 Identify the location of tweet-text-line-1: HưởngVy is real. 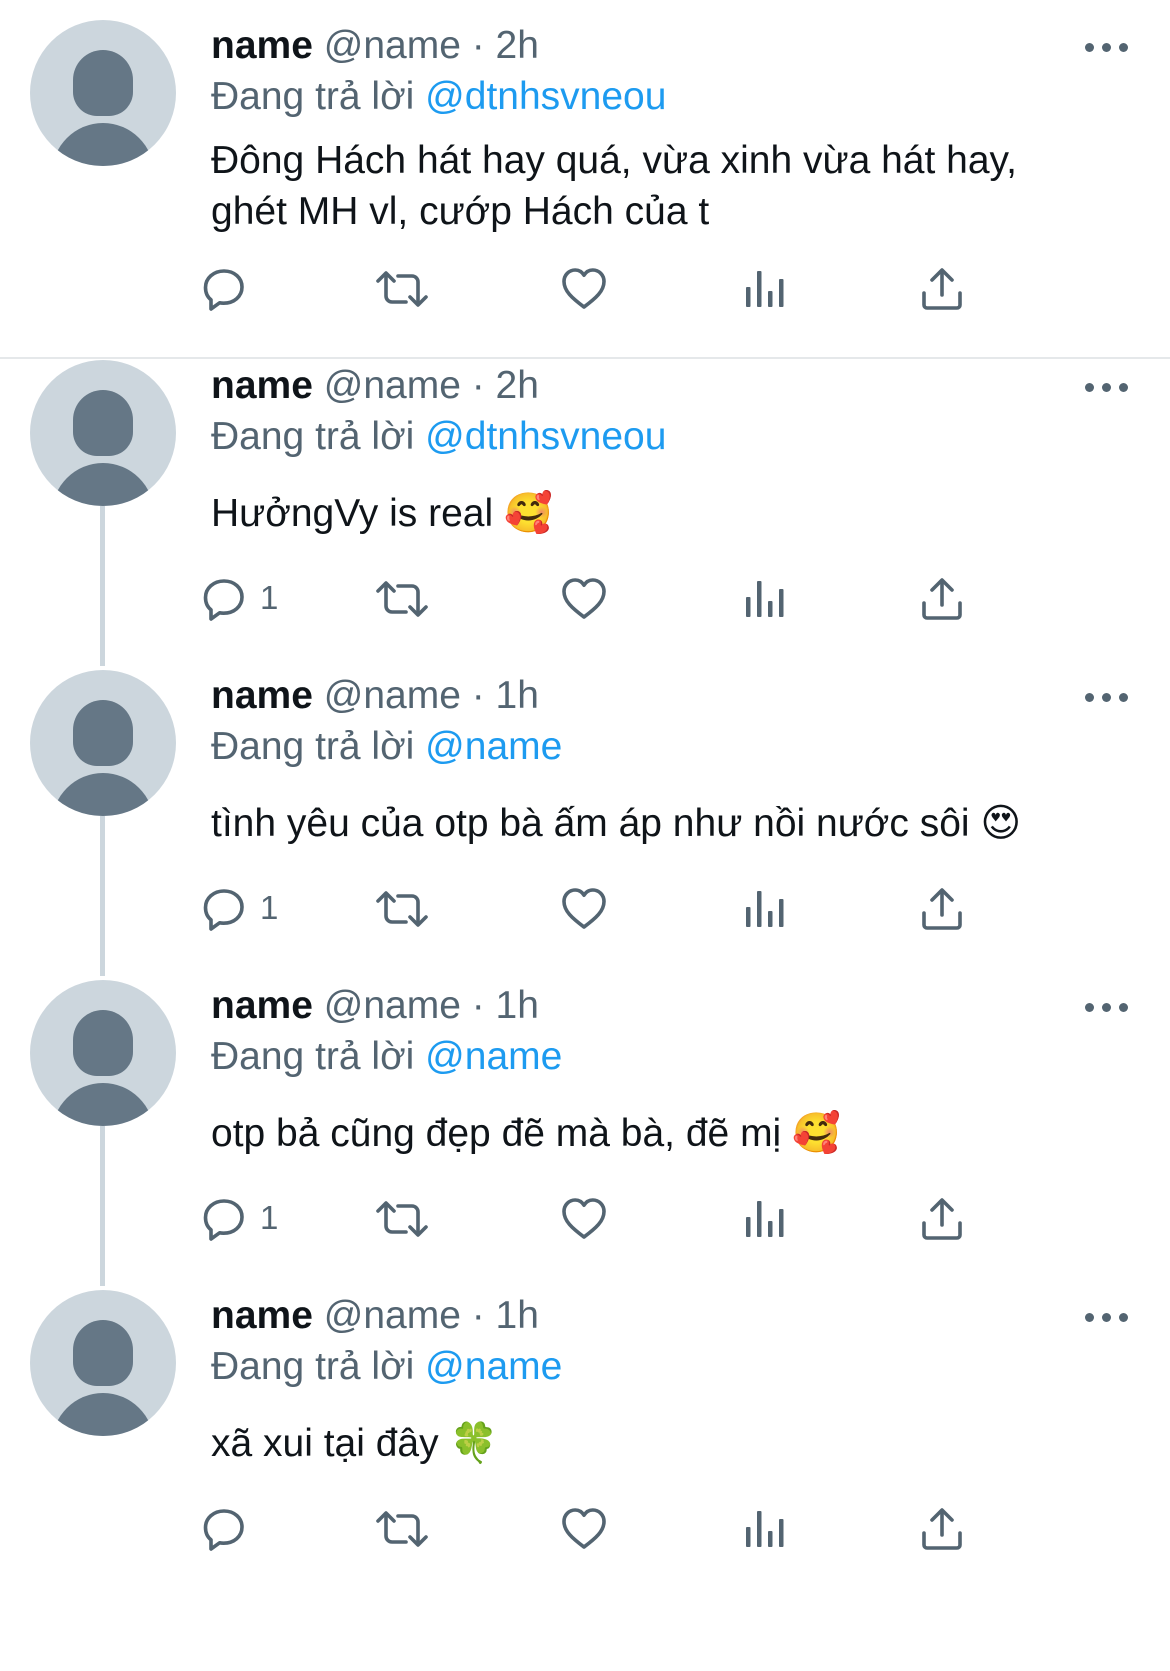
(352, 513).